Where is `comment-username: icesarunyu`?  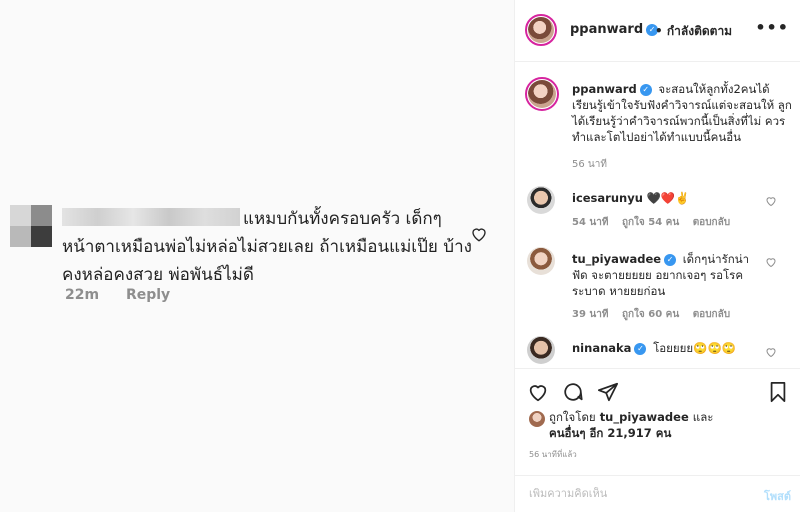 comment-username: icesarunyu is located at coordinates (607, 198).